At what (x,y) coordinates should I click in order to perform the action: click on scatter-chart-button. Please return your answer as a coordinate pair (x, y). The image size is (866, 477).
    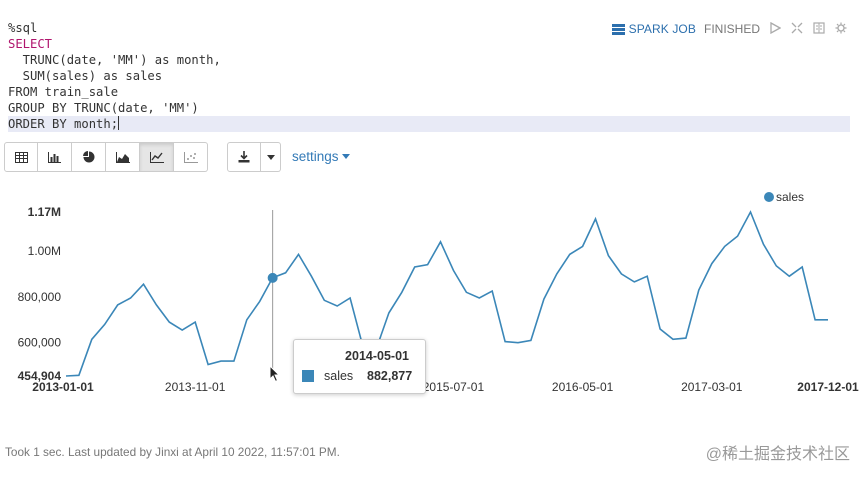
    Looking at the image, I should click on (191, 157).